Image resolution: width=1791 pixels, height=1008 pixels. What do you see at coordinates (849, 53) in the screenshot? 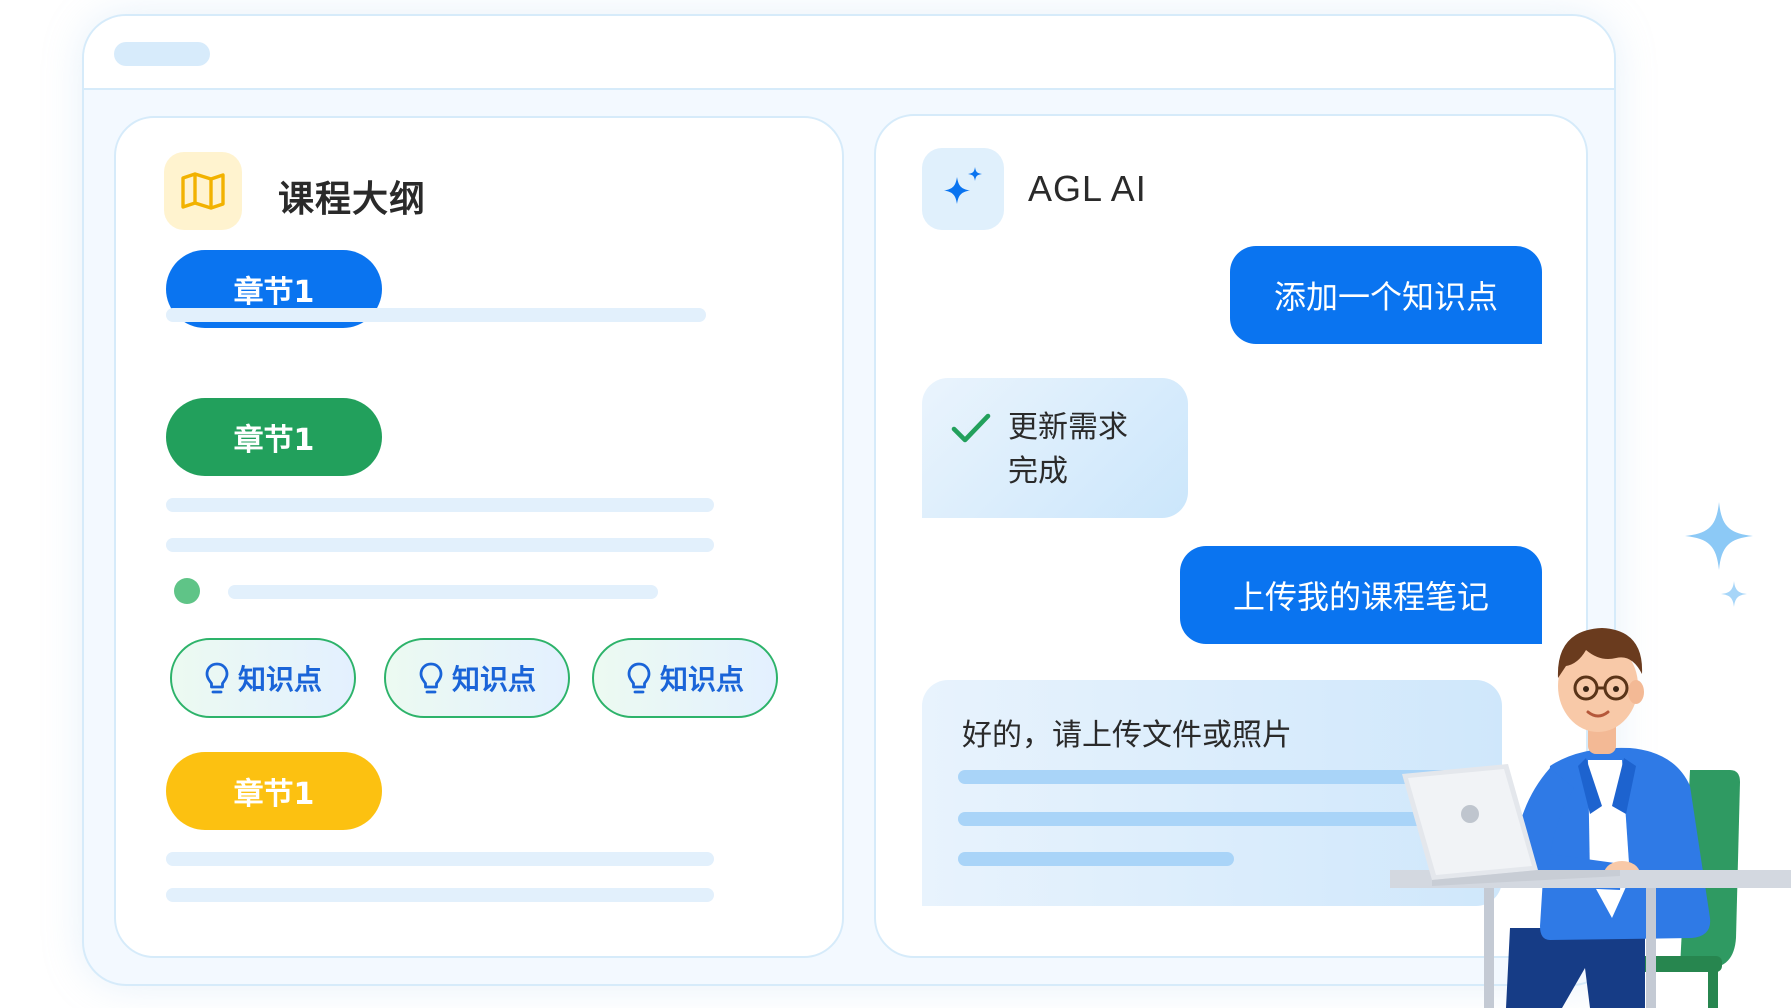
I see `window-title-bar` at bounding box center [849, 53].